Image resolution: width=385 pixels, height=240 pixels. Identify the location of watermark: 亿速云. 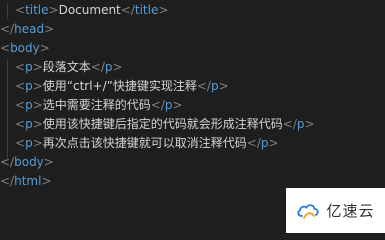
(335, 210).